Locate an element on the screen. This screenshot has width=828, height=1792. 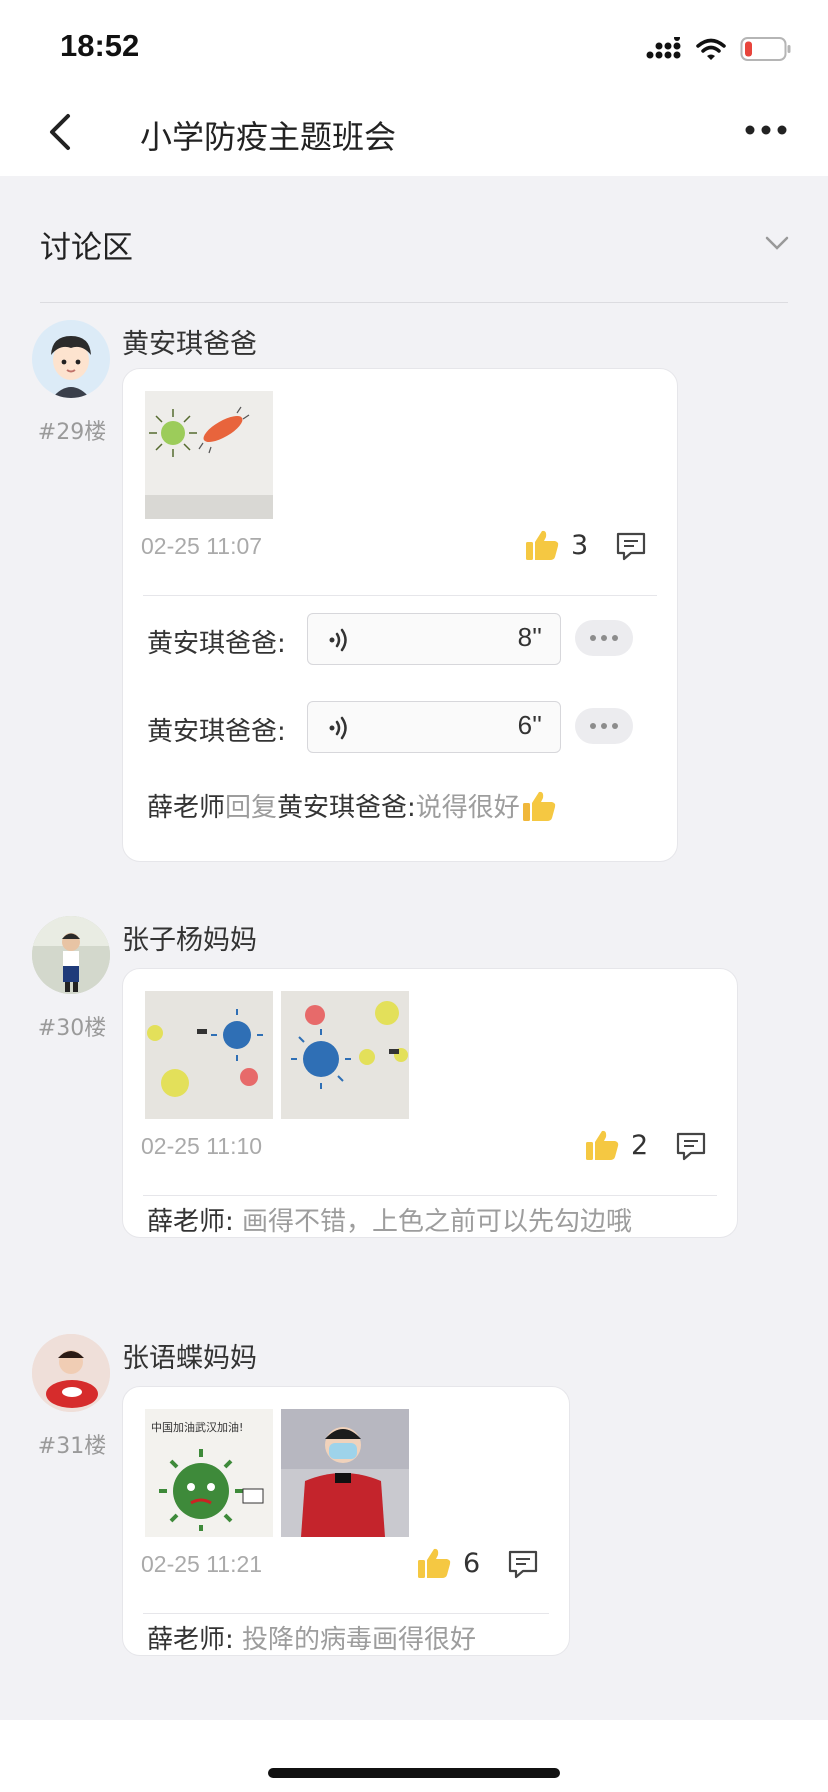
home-indicator is located at coordinates (414, 1773).